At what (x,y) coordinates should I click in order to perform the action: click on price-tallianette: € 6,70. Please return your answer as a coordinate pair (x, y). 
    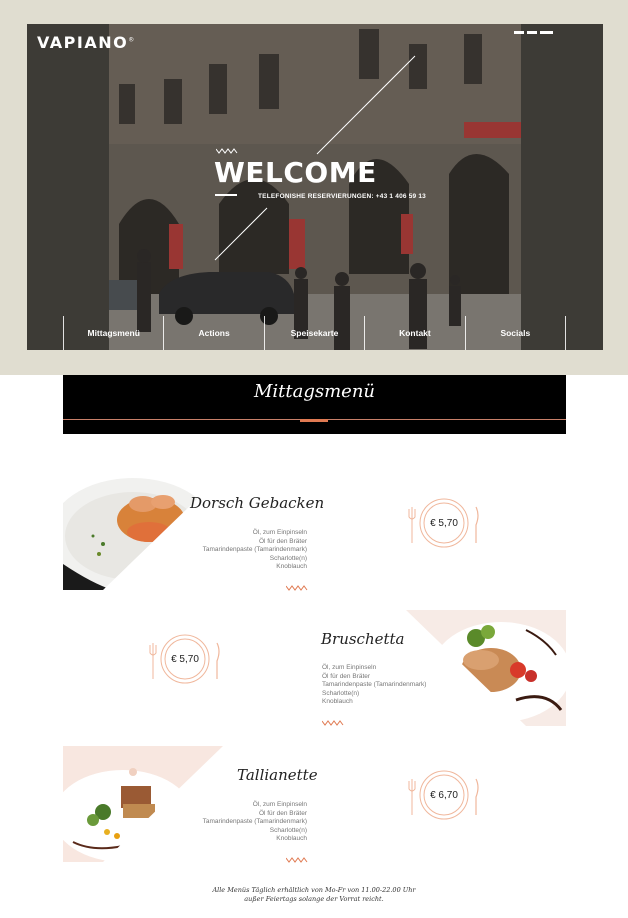
    Looking at the image, I should click on (444, 795).